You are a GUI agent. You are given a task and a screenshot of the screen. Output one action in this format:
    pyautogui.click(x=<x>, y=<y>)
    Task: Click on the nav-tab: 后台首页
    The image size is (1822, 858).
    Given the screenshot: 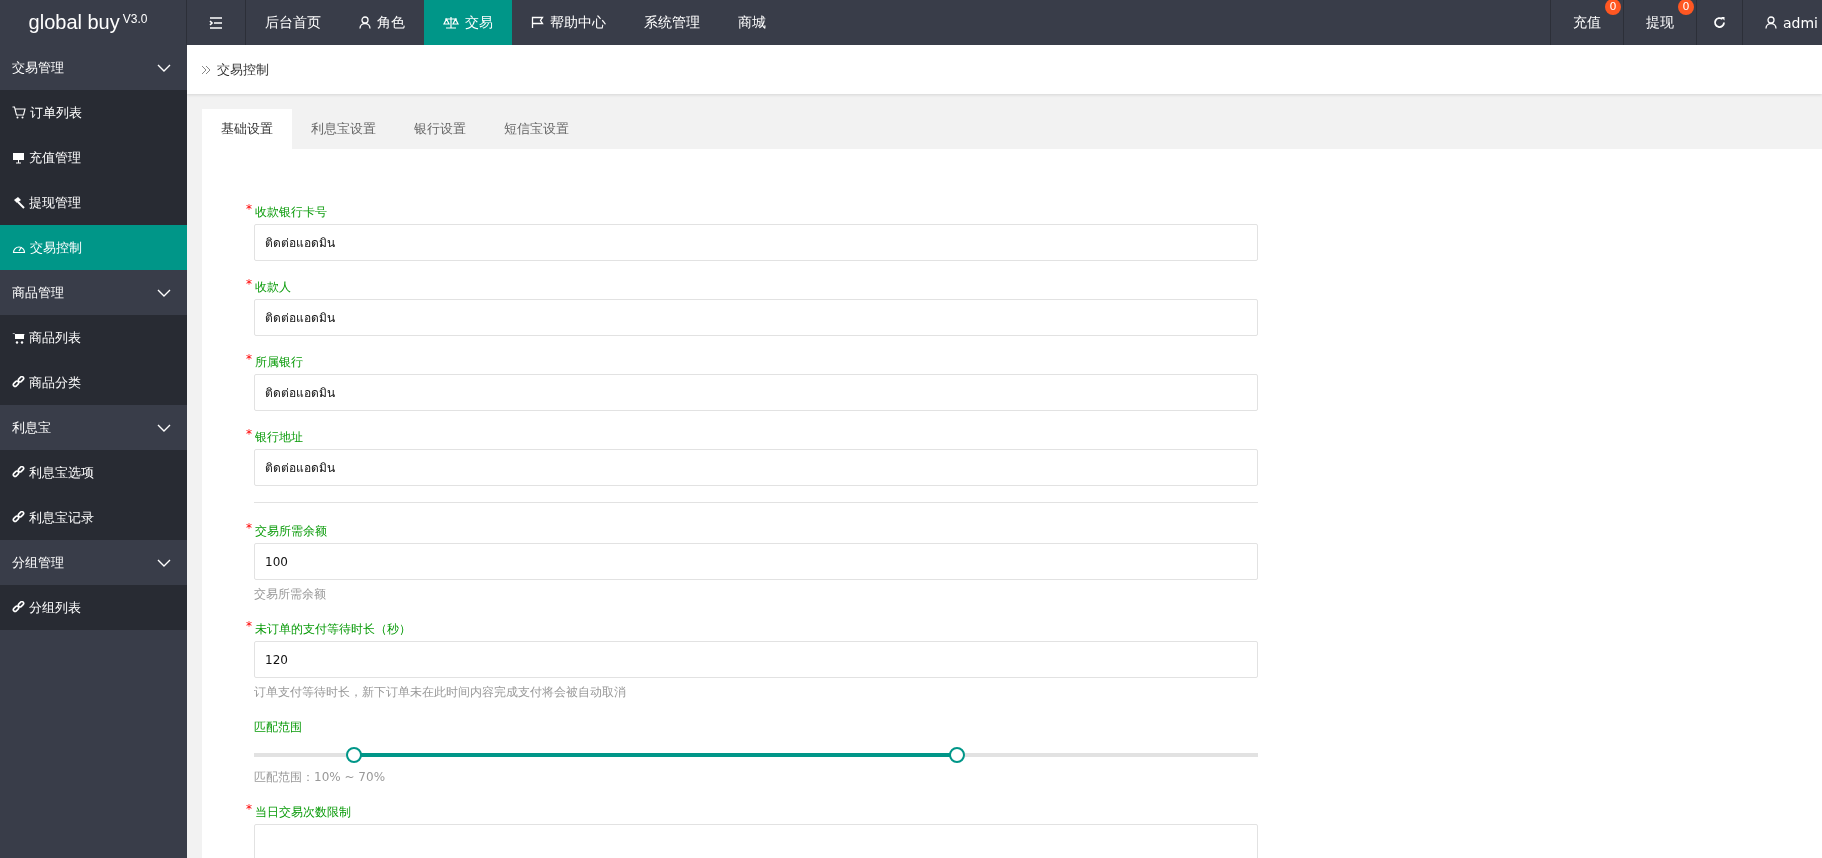 What is the action you would take?
    pyautogui.click(x=293, y=22)
    